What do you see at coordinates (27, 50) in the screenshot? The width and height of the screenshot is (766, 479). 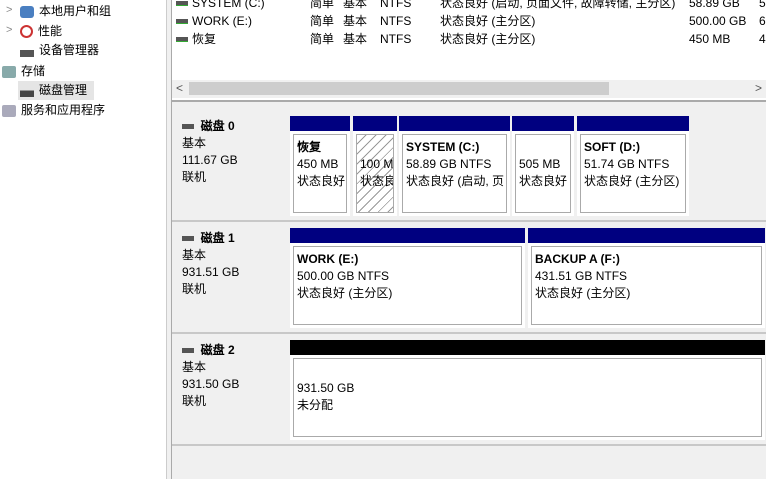 I see `device-manager-icon` at bounding box center [27, 50].